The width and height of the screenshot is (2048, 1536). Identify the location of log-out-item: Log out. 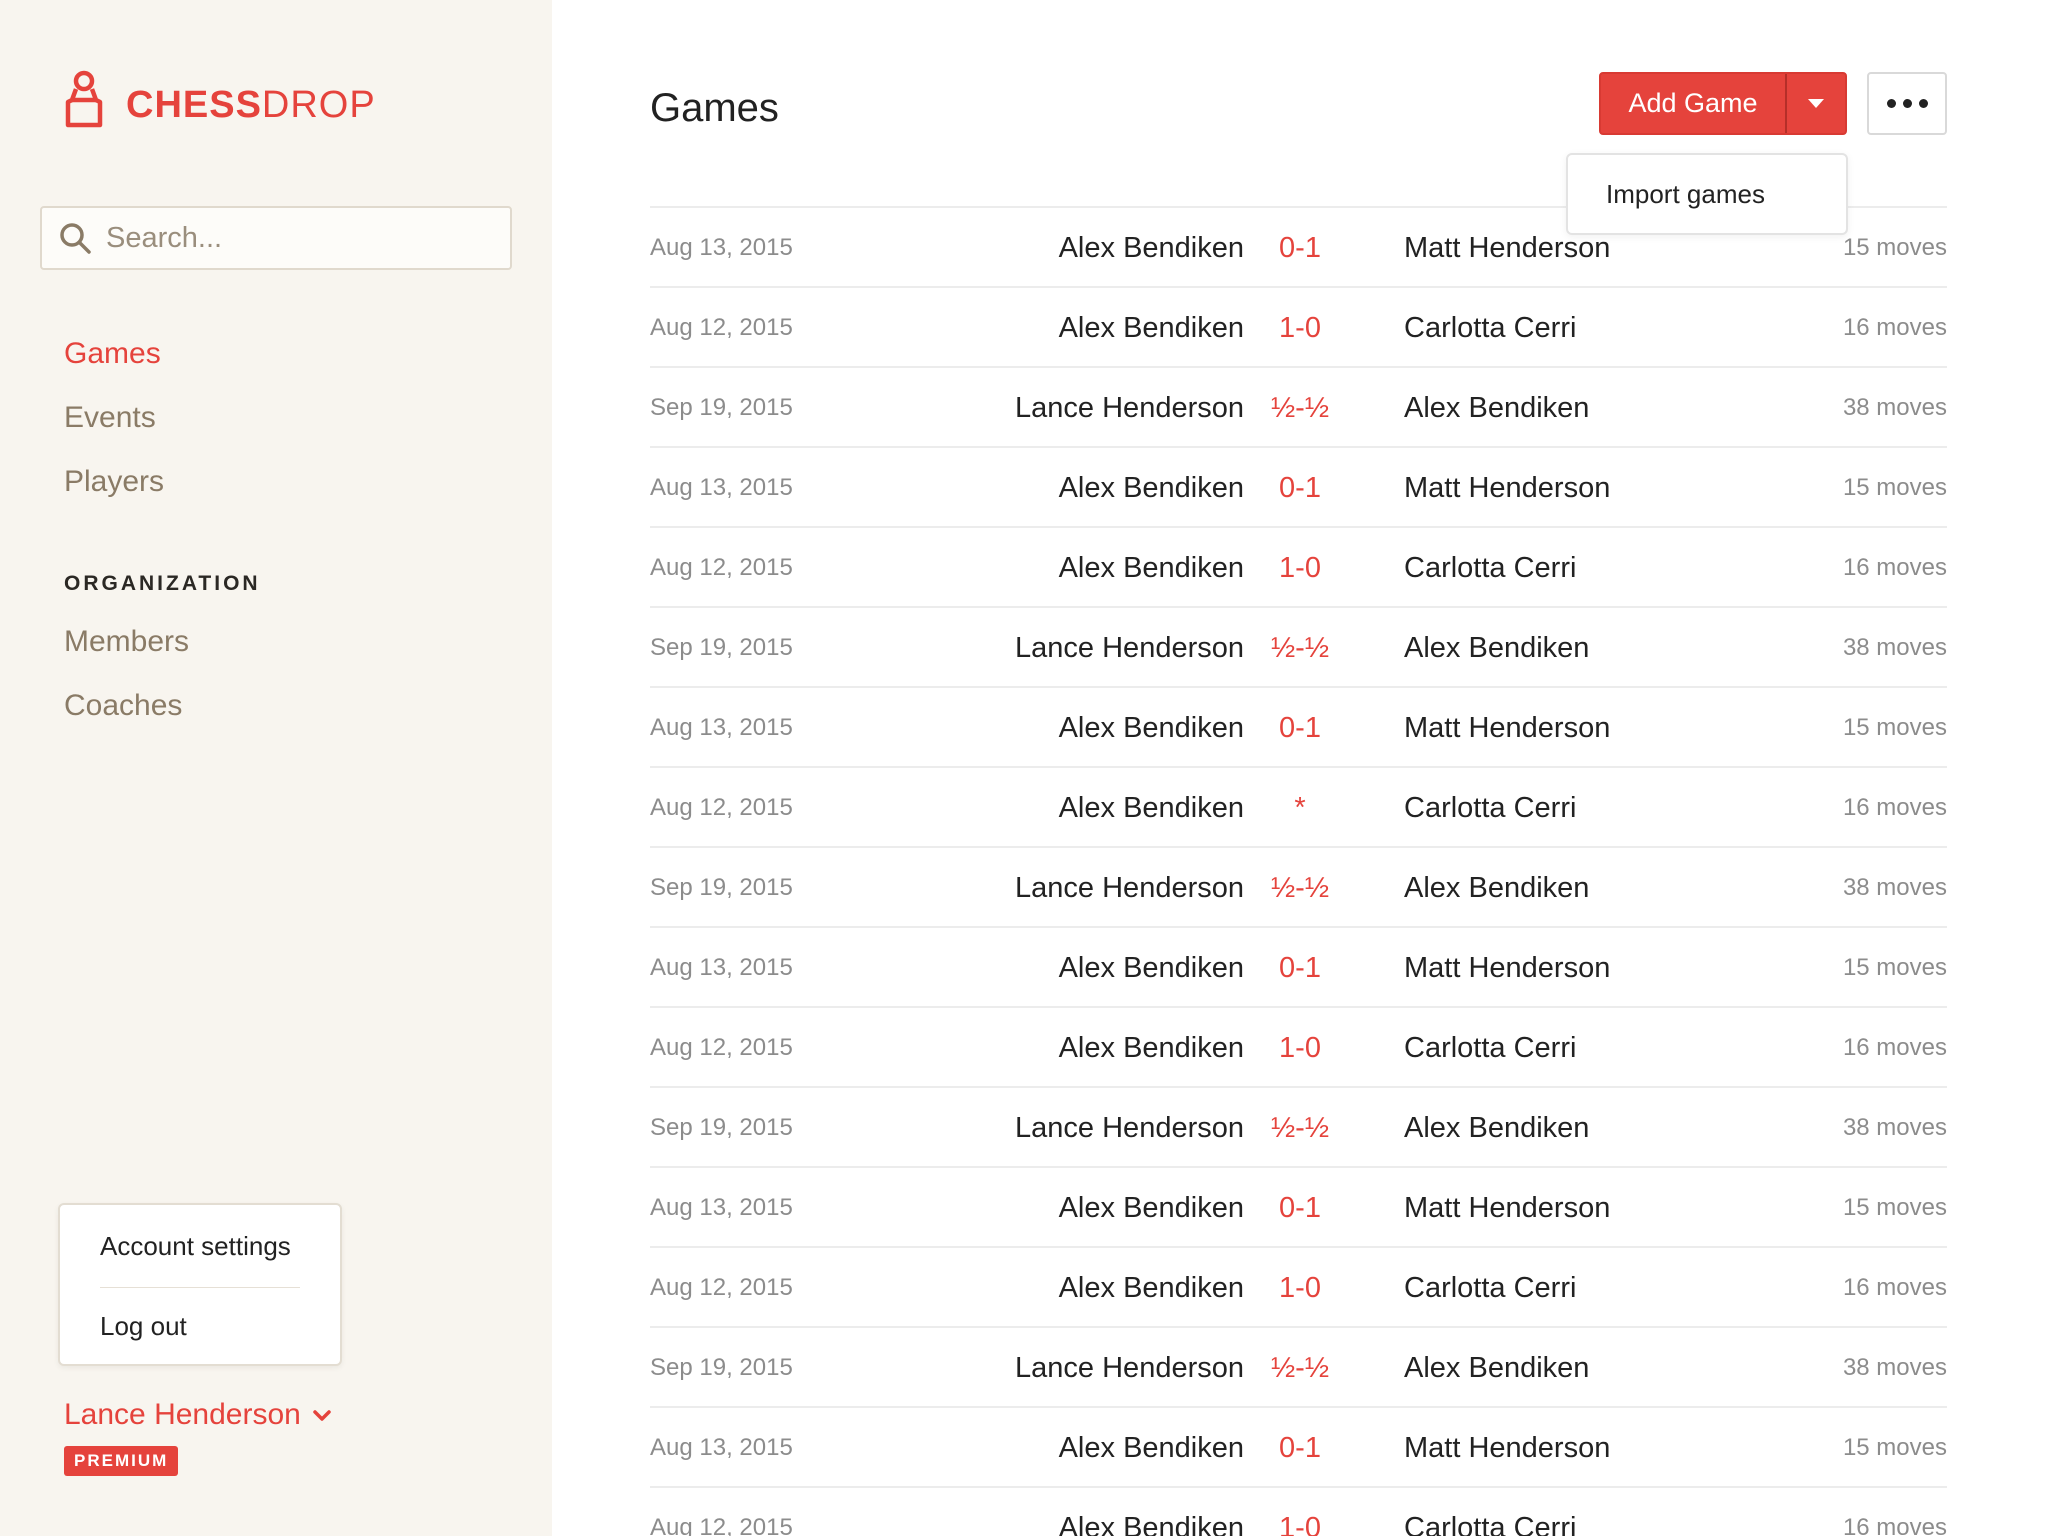
(143, 1326).